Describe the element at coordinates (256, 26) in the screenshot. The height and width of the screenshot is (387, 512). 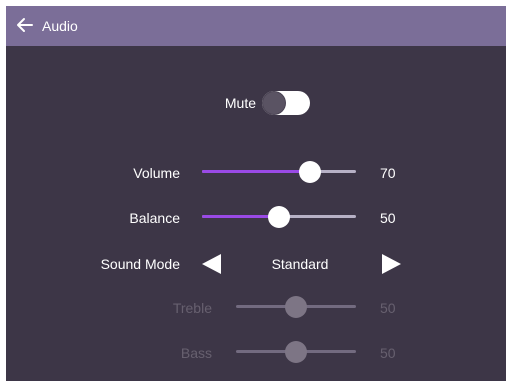
I see `header-bar: Audio` at that location.